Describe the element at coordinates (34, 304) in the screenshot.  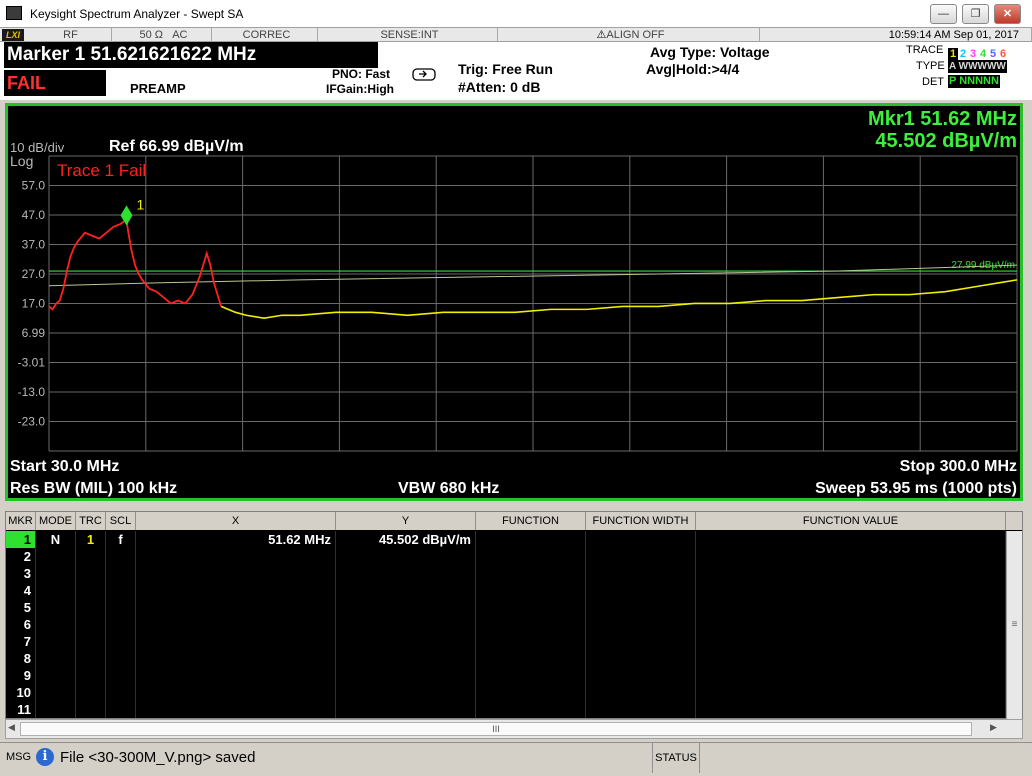
I see `y-tick-label: 17.0` at that location.